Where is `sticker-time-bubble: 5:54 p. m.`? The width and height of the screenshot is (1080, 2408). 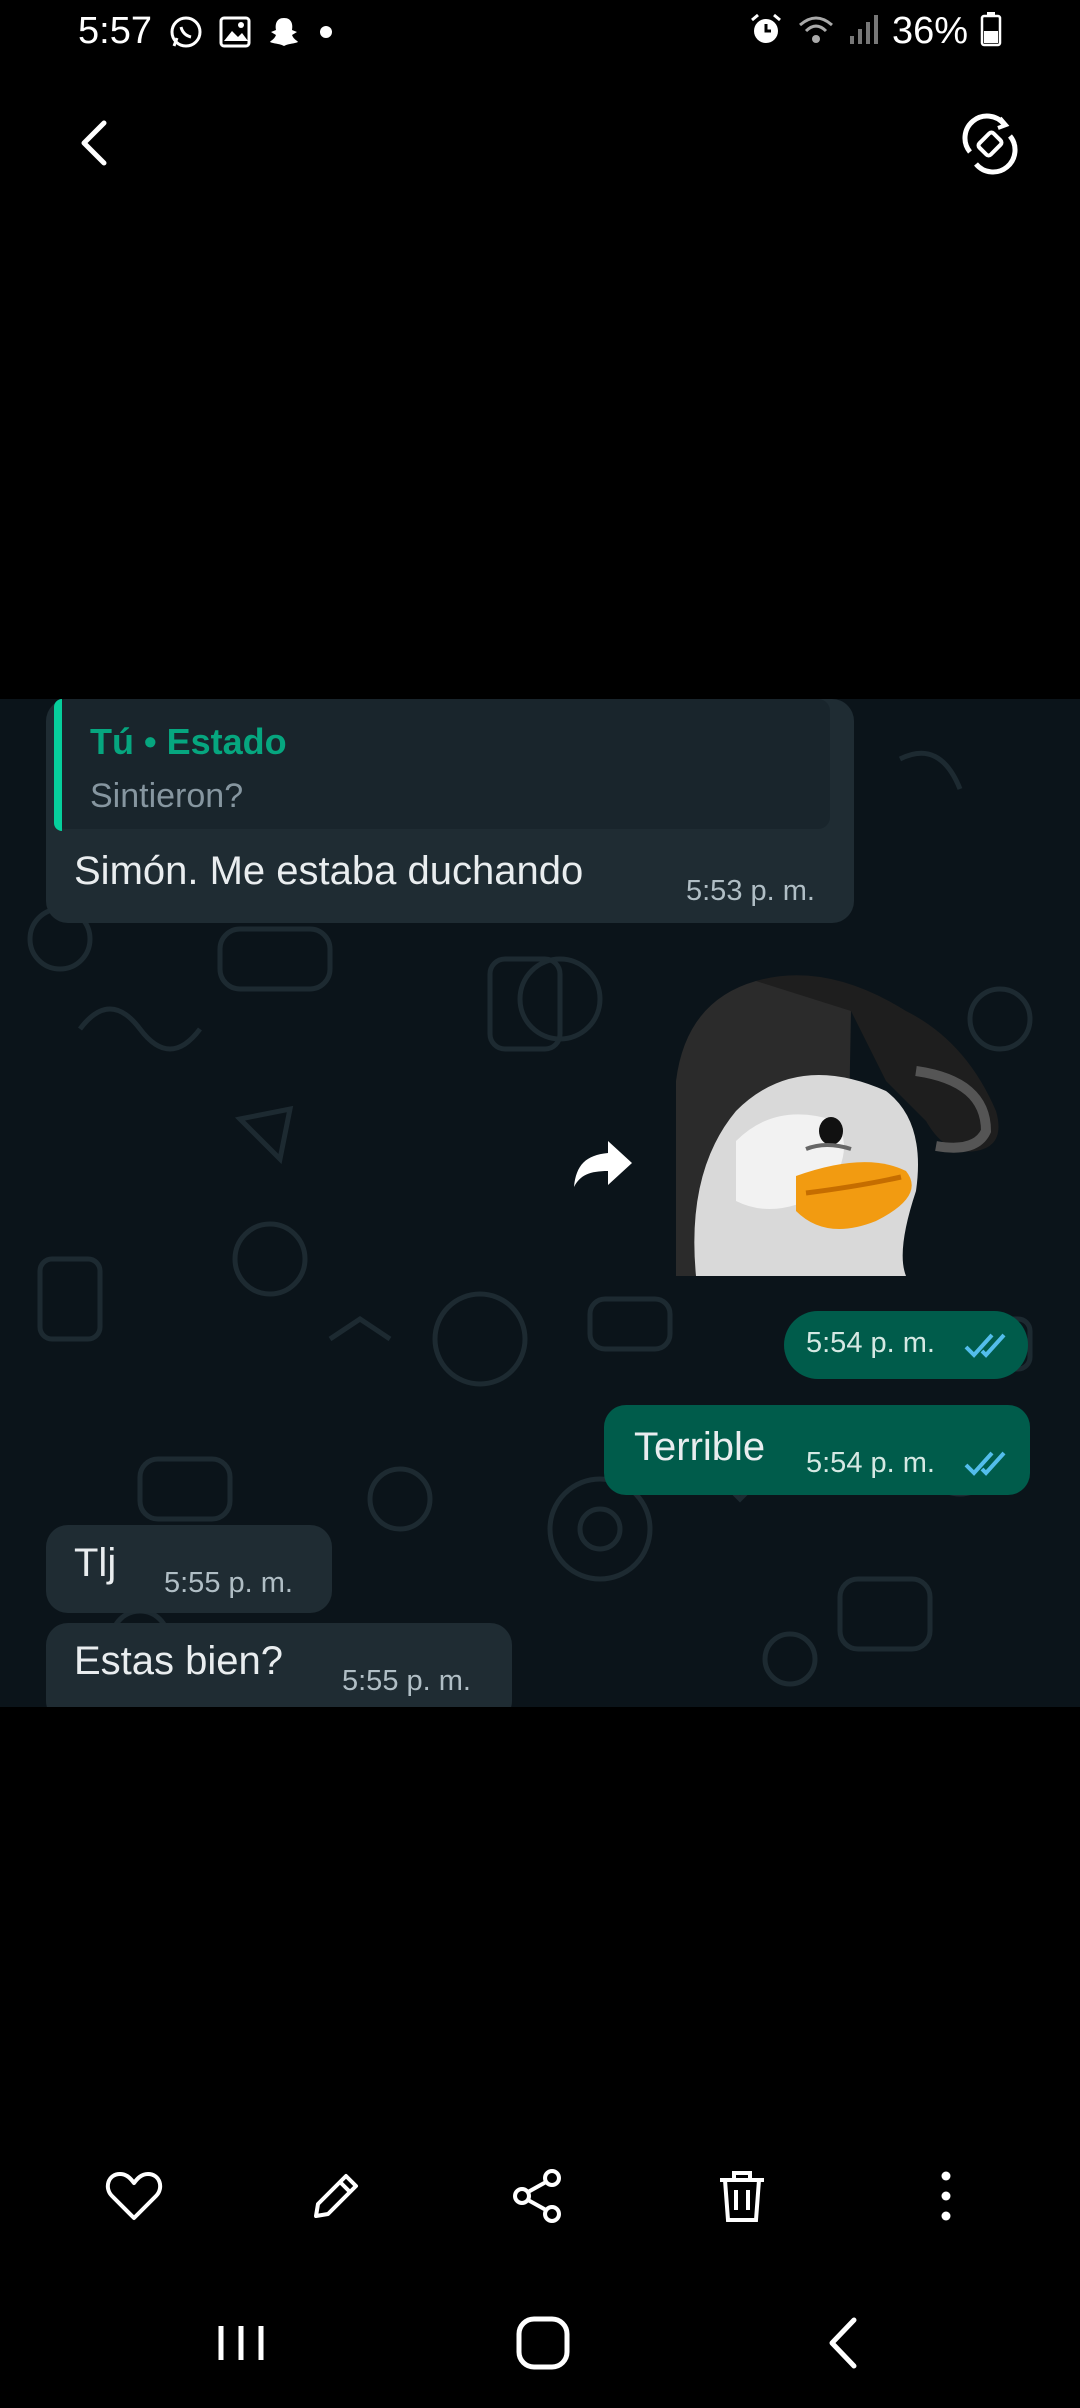
sticker-time-bubble: 5:54 p. m. is located at coordinates (906, 1345).